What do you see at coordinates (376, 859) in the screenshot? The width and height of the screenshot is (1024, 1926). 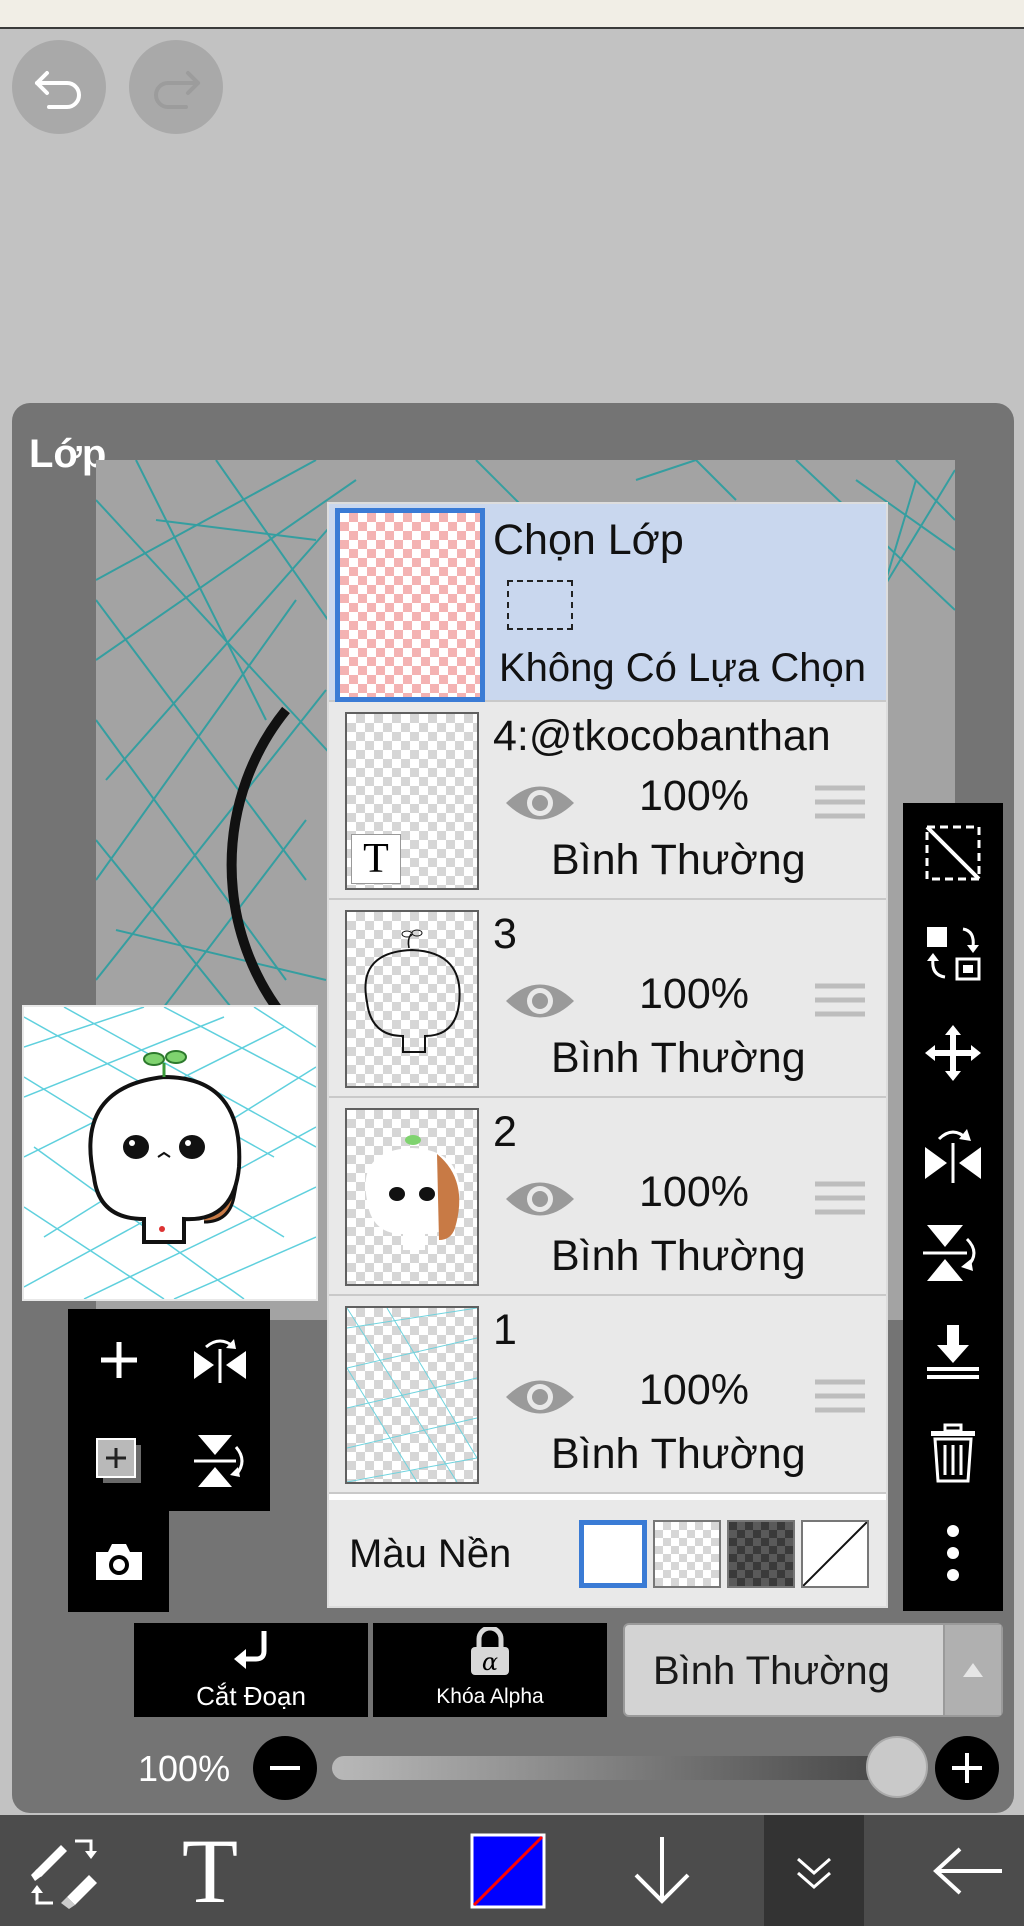 I see `text-layer-icon: T` at bounding box center [376, 859].